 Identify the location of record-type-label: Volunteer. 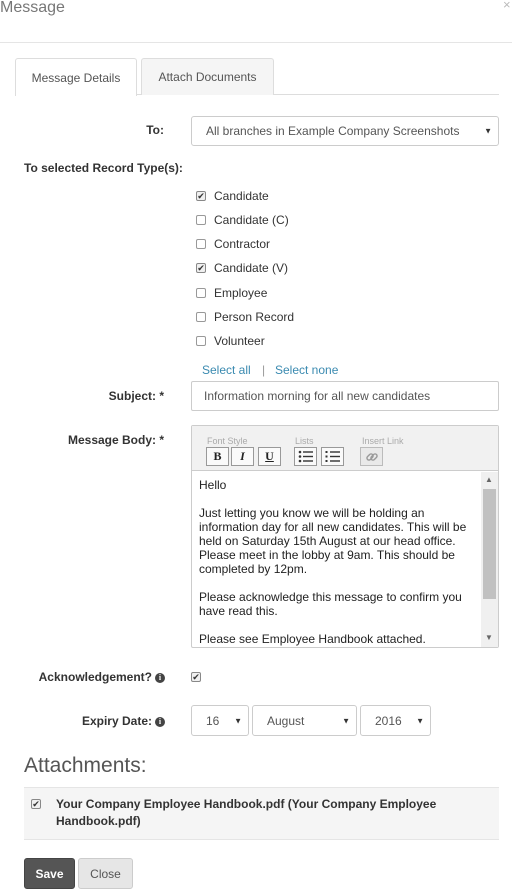
(239, 341).